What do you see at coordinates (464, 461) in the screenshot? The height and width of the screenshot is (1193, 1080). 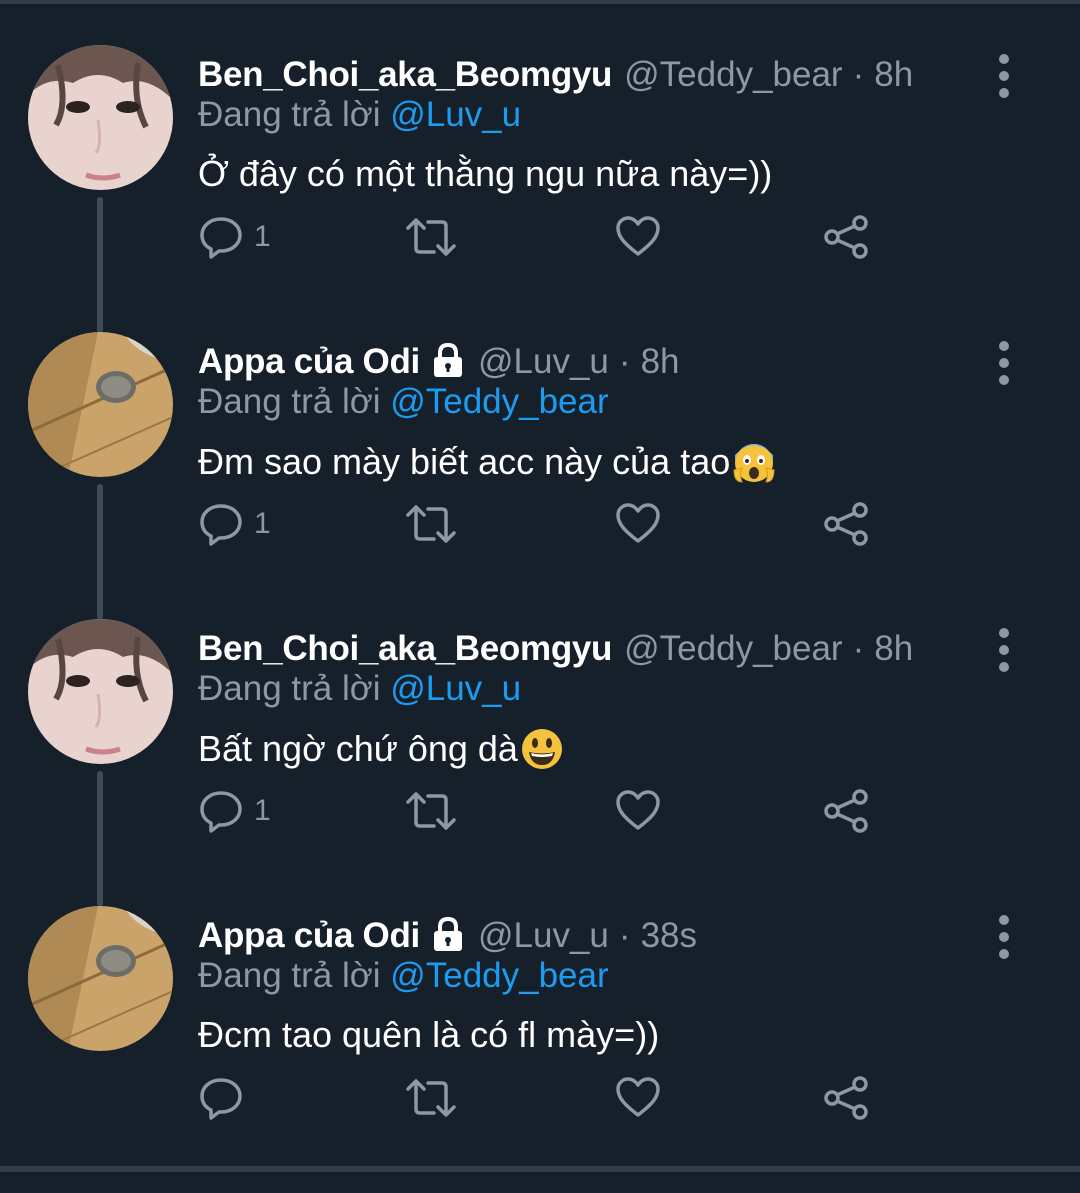 I see `tweet-text: Đm sao mày biết acc này của tao` at bounding box center [464, 461].